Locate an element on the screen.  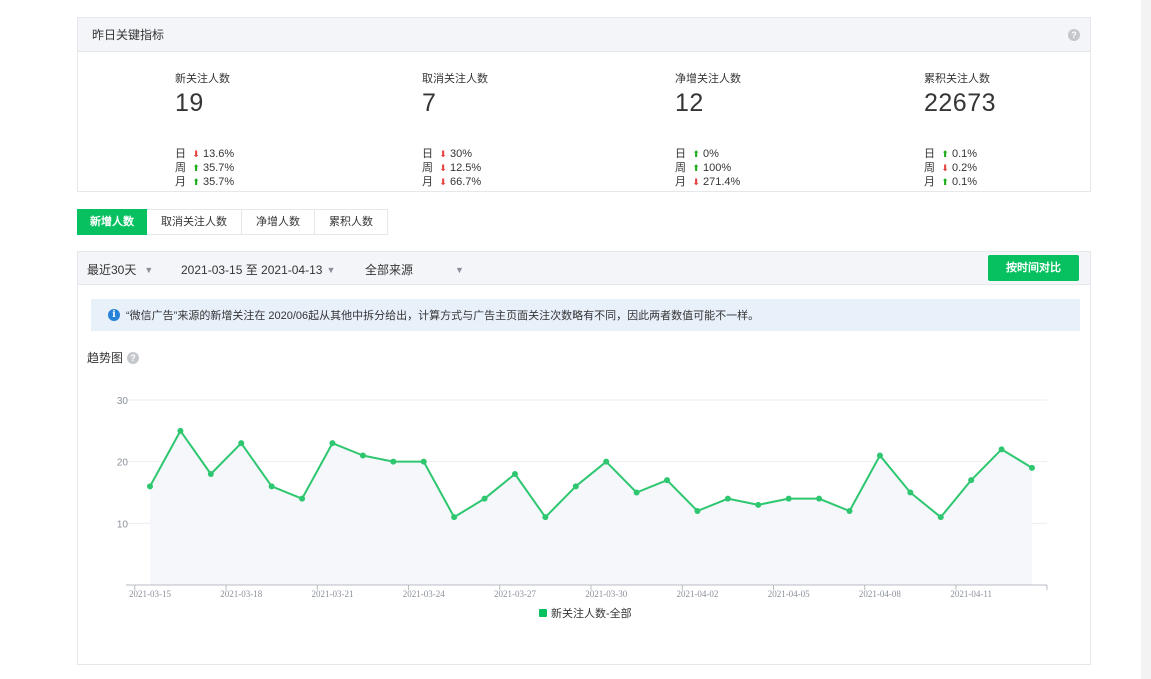
key-metrics-header: 昨日关键指标 ? is located at coordinates (584, 35).